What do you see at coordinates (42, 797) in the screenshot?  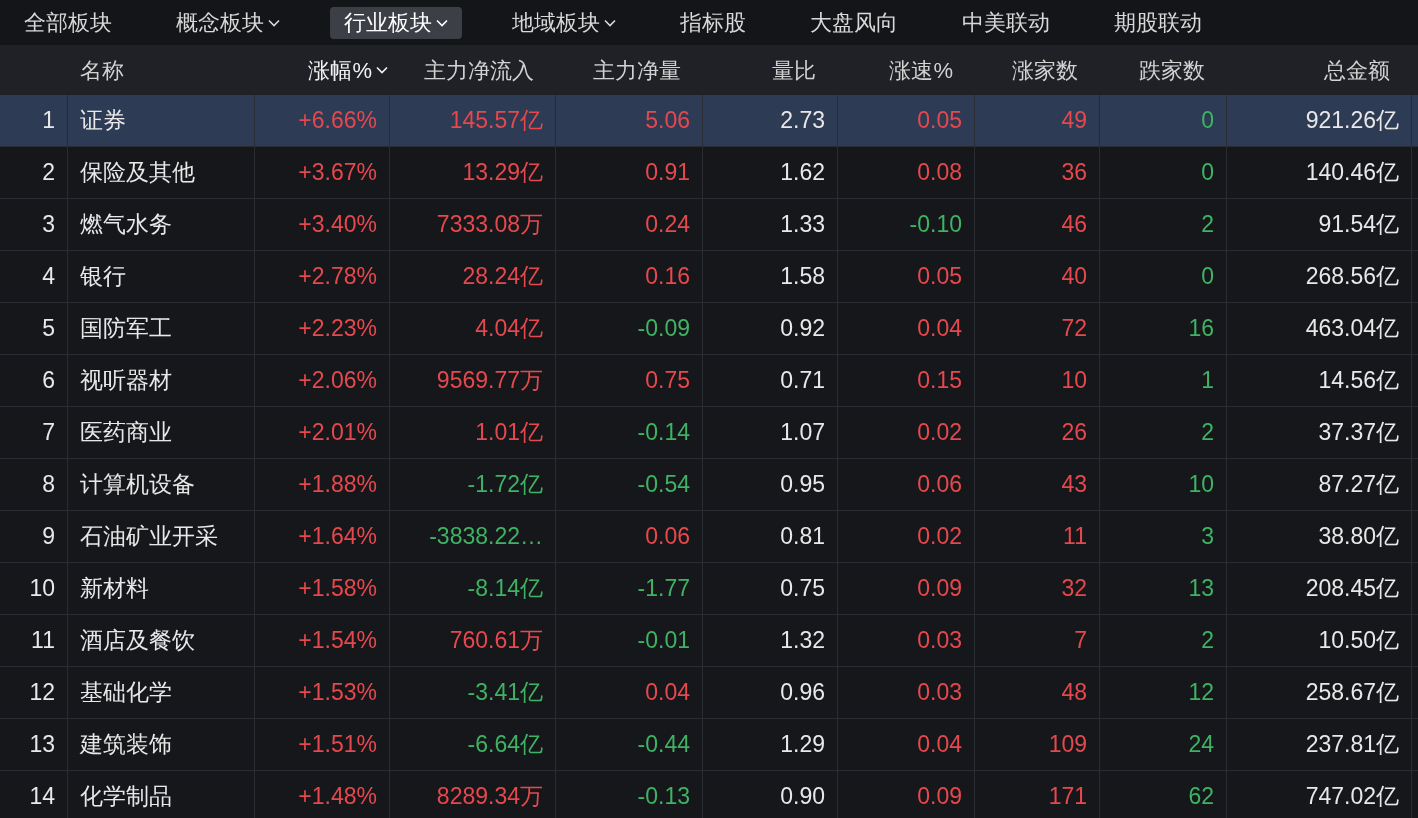 I see `table-cell-text: 14` at bounding box center [42, 797].